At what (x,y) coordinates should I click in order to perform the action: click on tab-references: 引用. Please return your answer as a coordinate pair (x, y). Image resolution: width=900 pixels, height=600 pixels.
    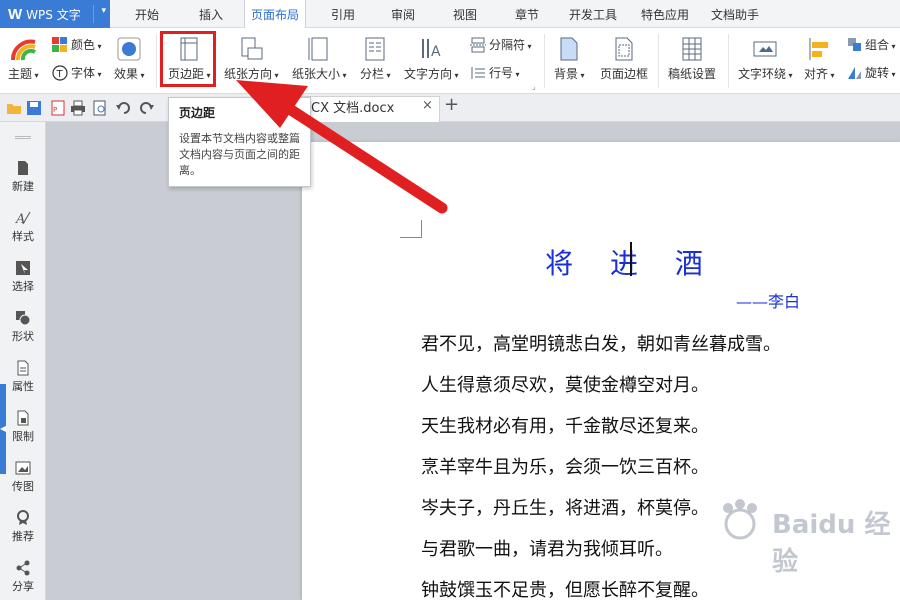
    Looking at the image, I should click on (343, 14).